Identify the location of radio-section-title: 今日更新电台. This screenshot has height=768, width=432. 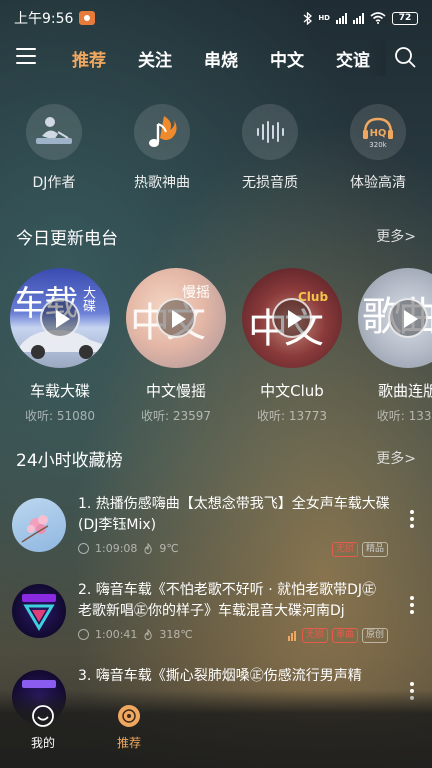
(67, 239).